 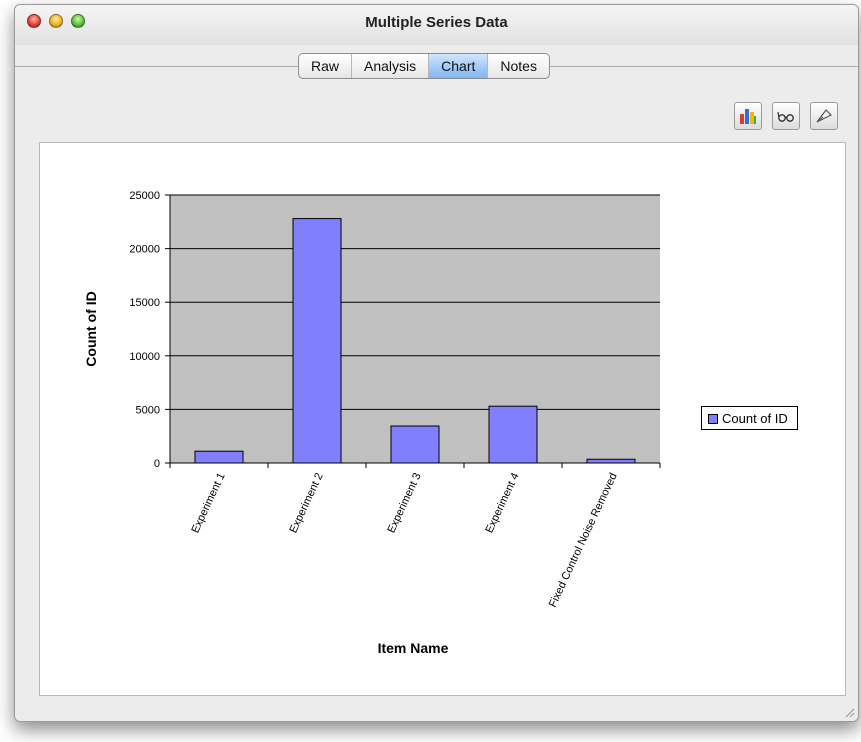 I want to click on chart-legend: Count of ID, so click(x=749, y=418).